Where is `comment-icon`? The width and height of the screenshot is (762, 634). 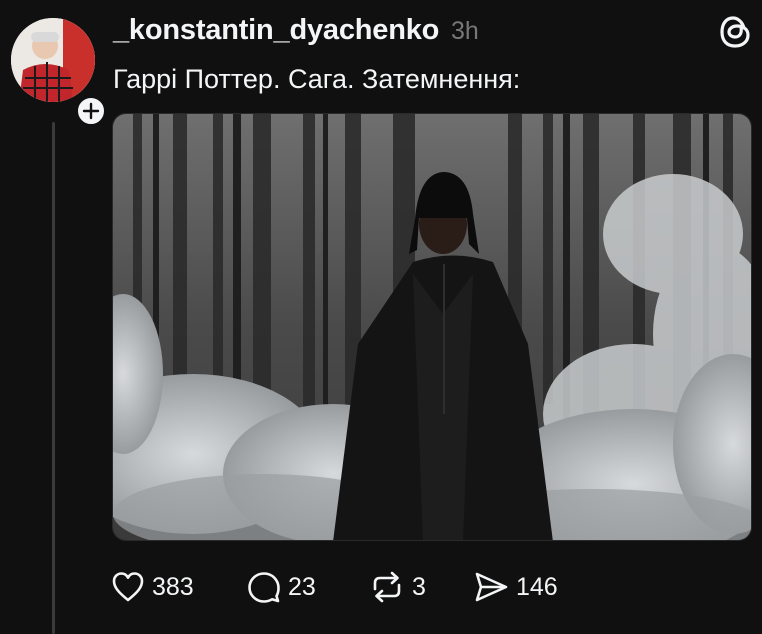 comment-icon is located at coordinates (264, 587).